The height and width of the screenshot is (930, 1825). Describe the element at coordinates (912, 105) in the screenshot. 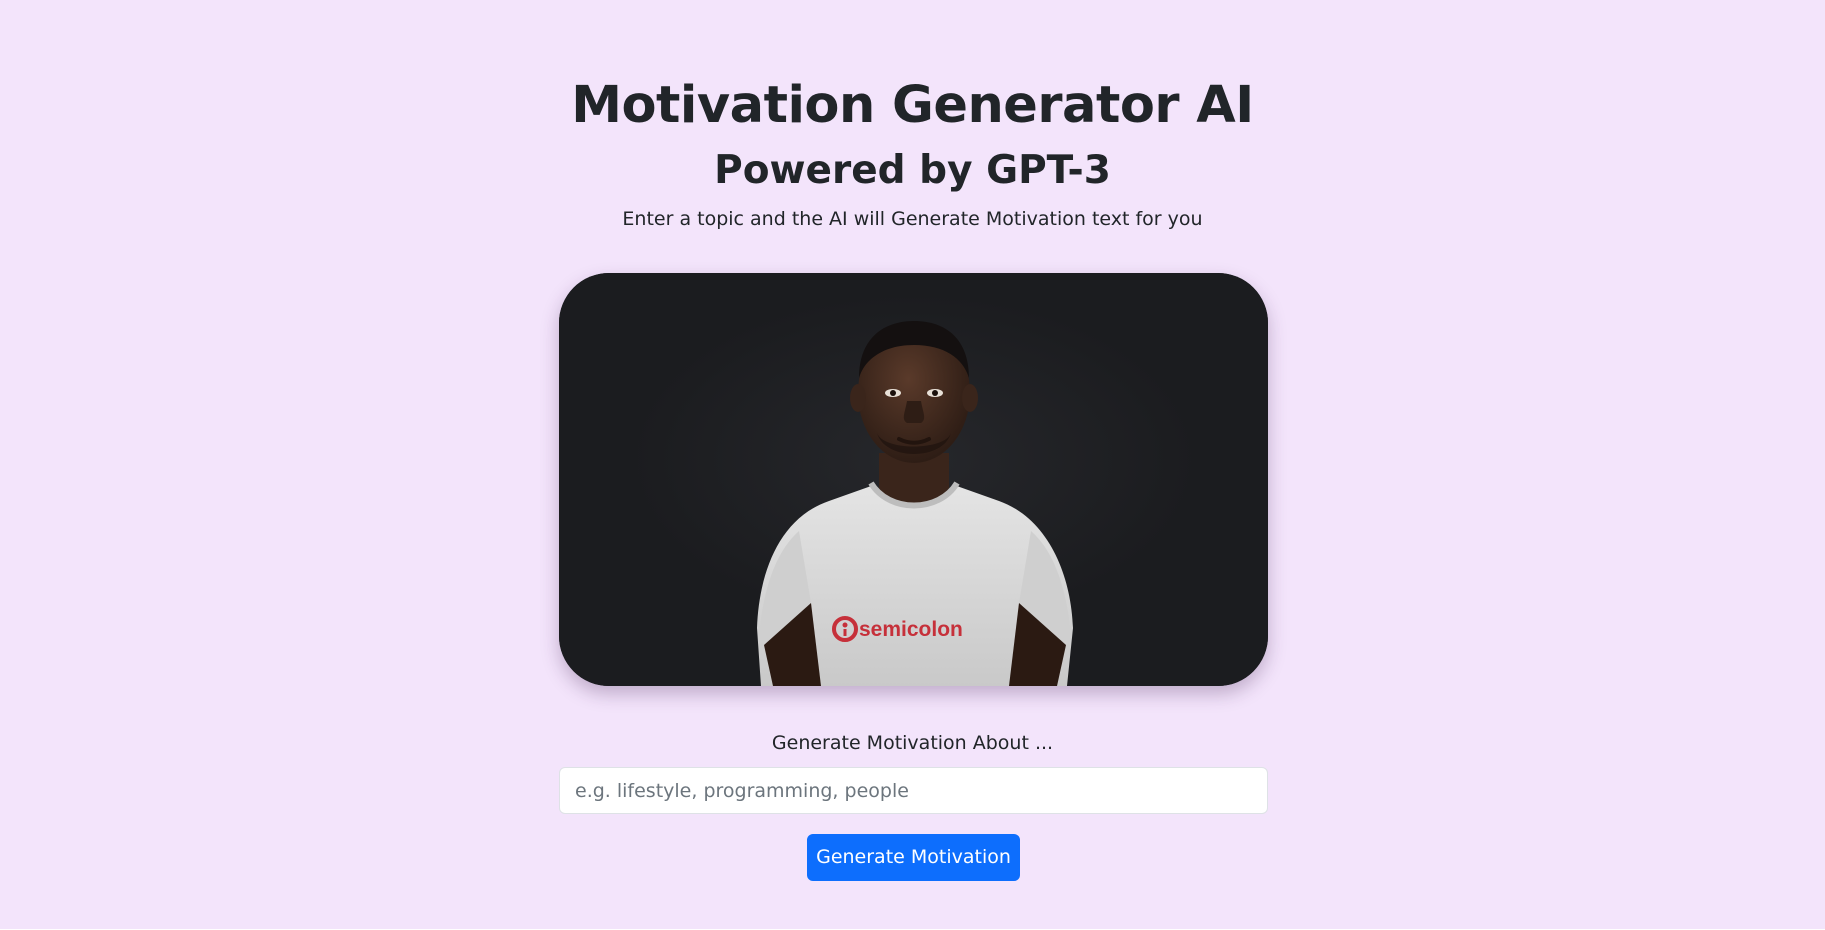

I see `page-title: Motivation Generator AI` at that location.